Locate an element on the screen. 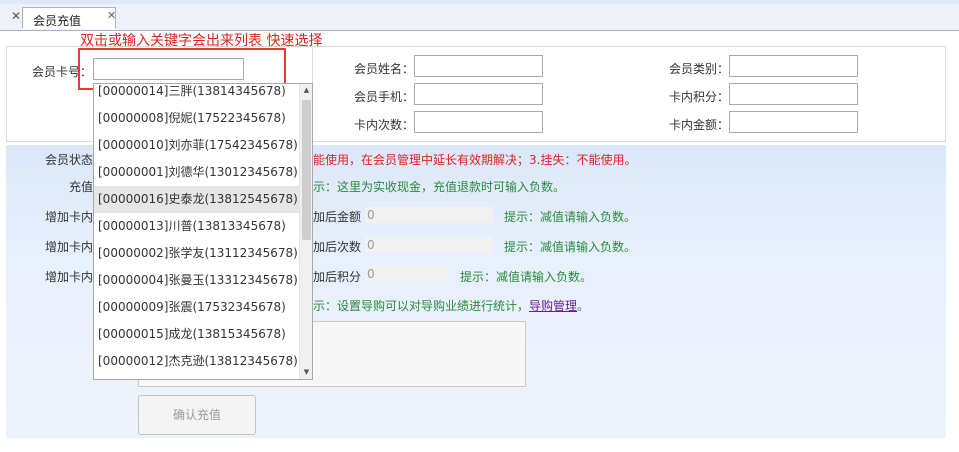  guide-management-link: 导购管理 is located at coordinates (553, 306).